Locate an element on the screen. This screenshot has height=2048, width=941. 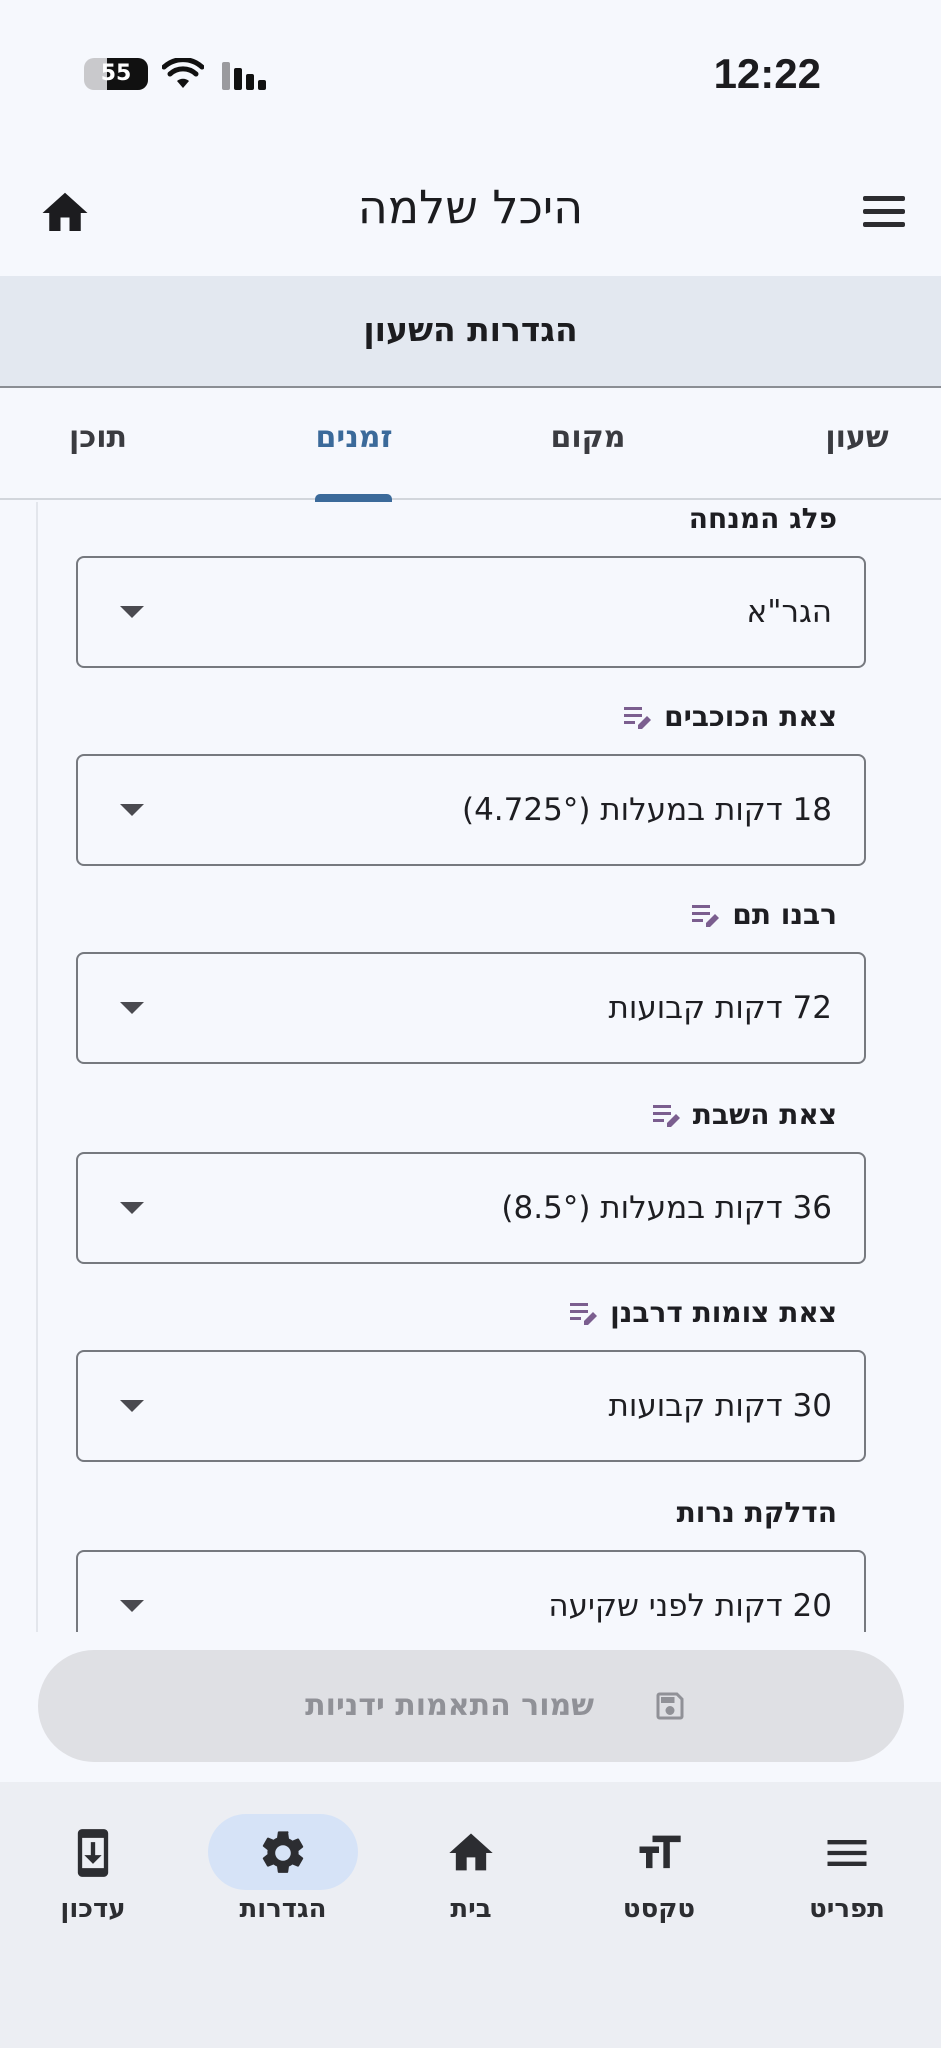
battery-level: 55 is located at coordinates (116, 73).